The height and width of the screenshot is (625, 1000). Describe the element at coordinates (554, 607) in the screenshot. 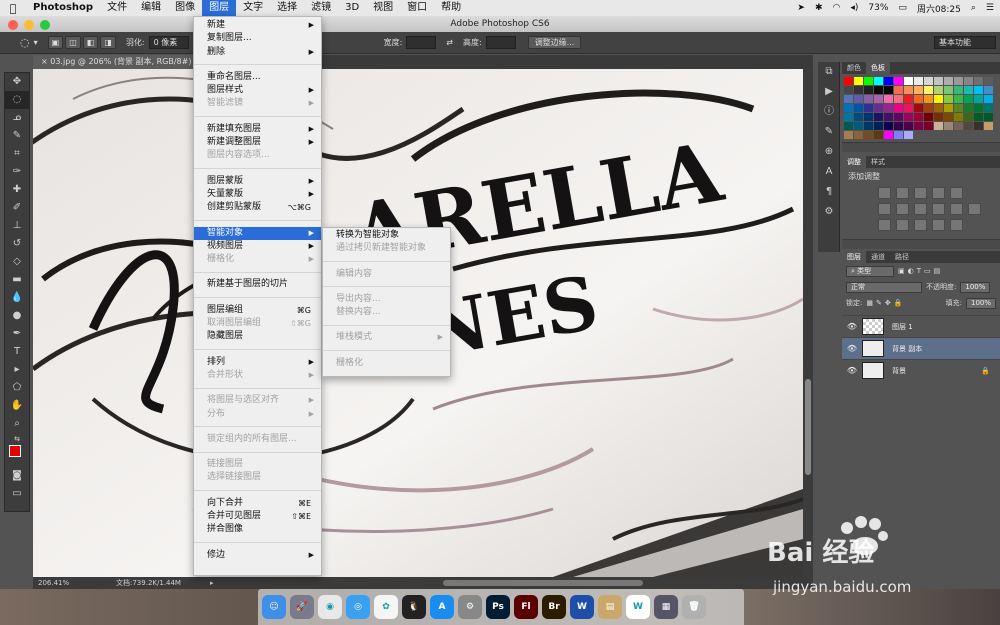

I see `dock-app-icon: Br` at that location.